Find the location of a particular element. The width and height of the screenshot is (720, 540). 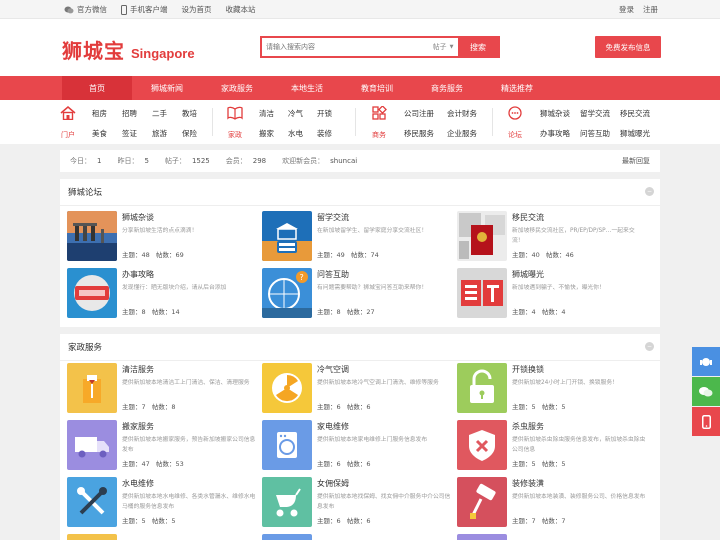

category-link: 保险 is located at coordinates (197, 133).